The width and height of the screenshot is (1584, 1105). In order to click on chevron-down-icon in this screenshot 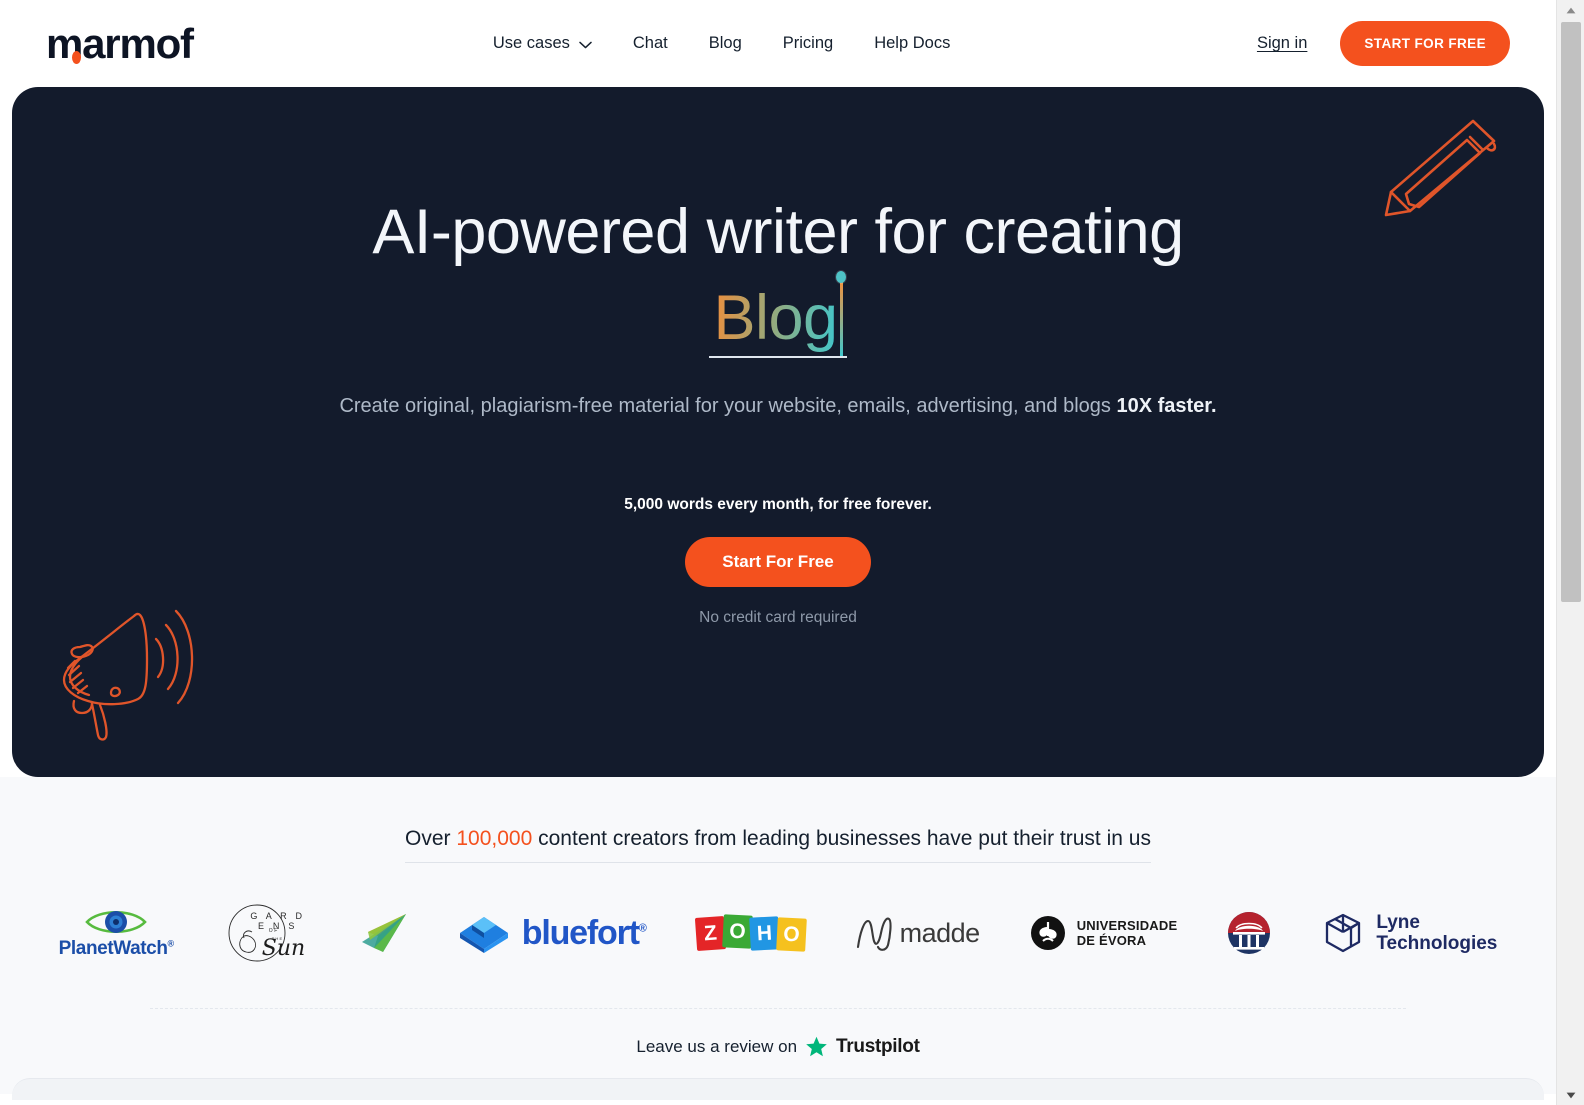, I will do `click(585, 45)`.